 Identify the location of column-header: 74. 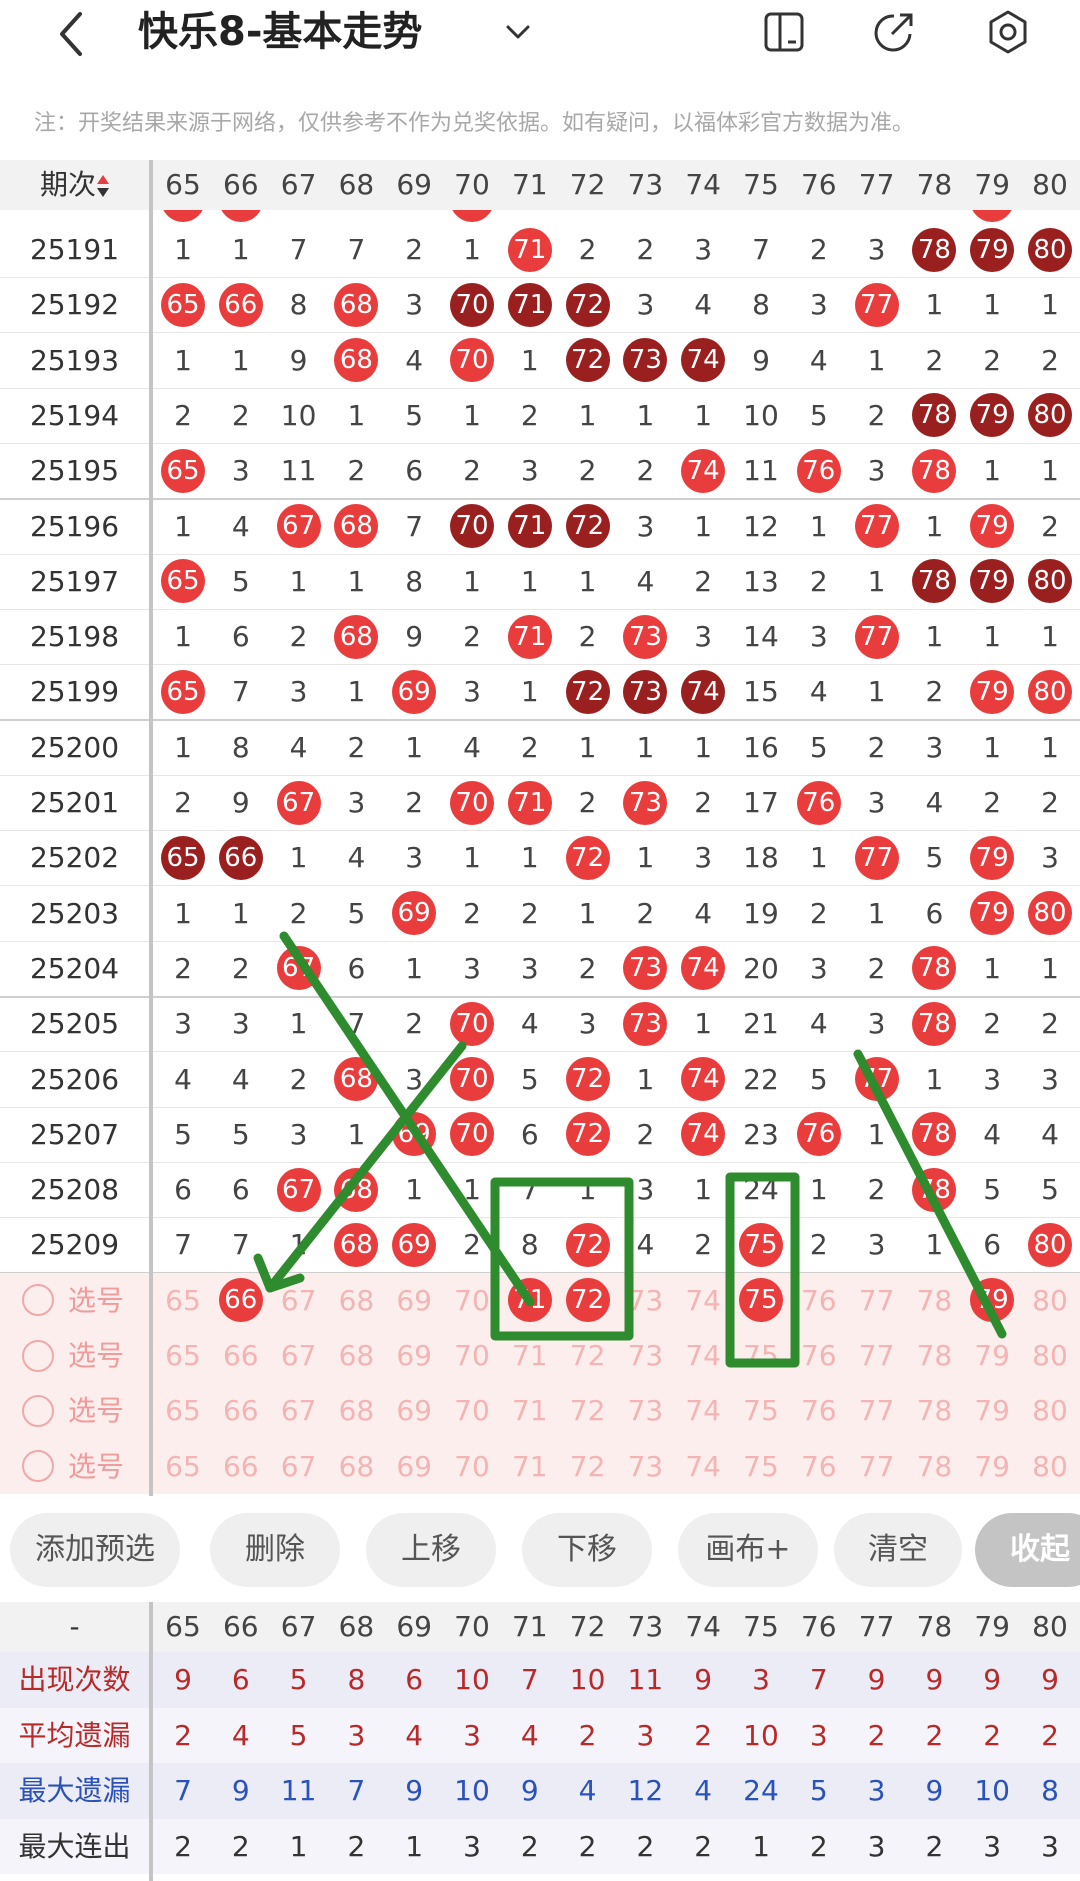
(703, 185).